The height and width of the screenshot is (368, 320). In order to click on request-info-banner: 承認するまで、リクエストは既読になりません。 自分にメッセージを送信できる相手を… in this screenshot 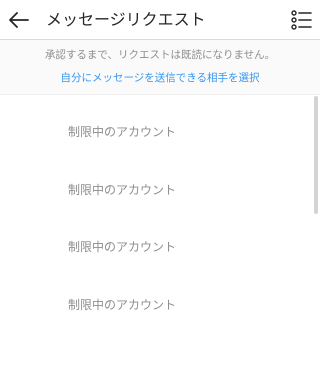, I will do `click(160, 67)`.